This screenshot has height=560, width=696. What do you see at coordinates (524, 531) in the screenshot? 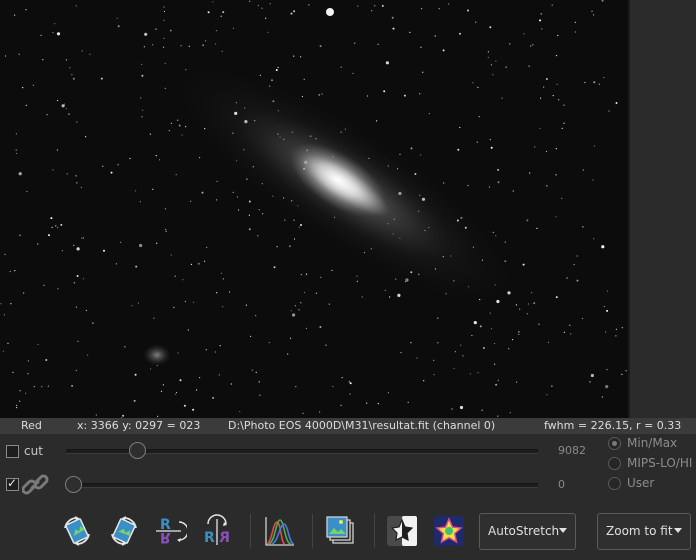
I see `stretch-dropdown-label: AutoStretch` at bounding box center [524, 531].